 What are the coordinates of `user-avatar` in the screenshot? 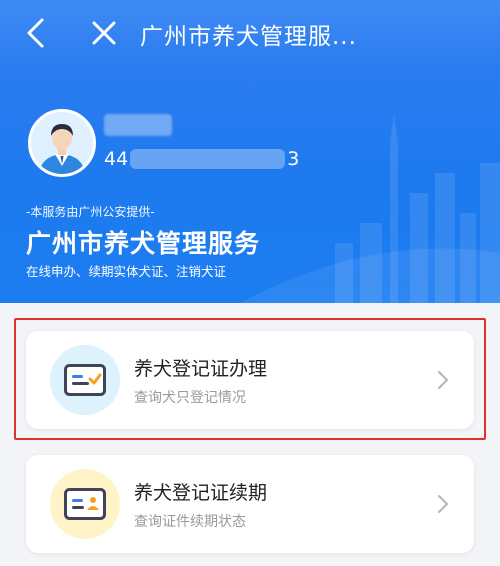 It's located at (62, 143).